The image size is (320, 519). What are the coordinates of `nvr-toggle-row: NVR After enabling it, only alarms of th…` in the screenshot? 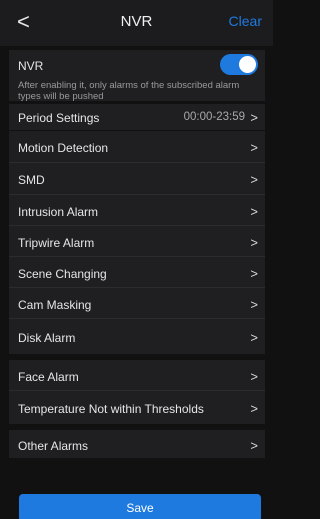 It's located at (137, 76).